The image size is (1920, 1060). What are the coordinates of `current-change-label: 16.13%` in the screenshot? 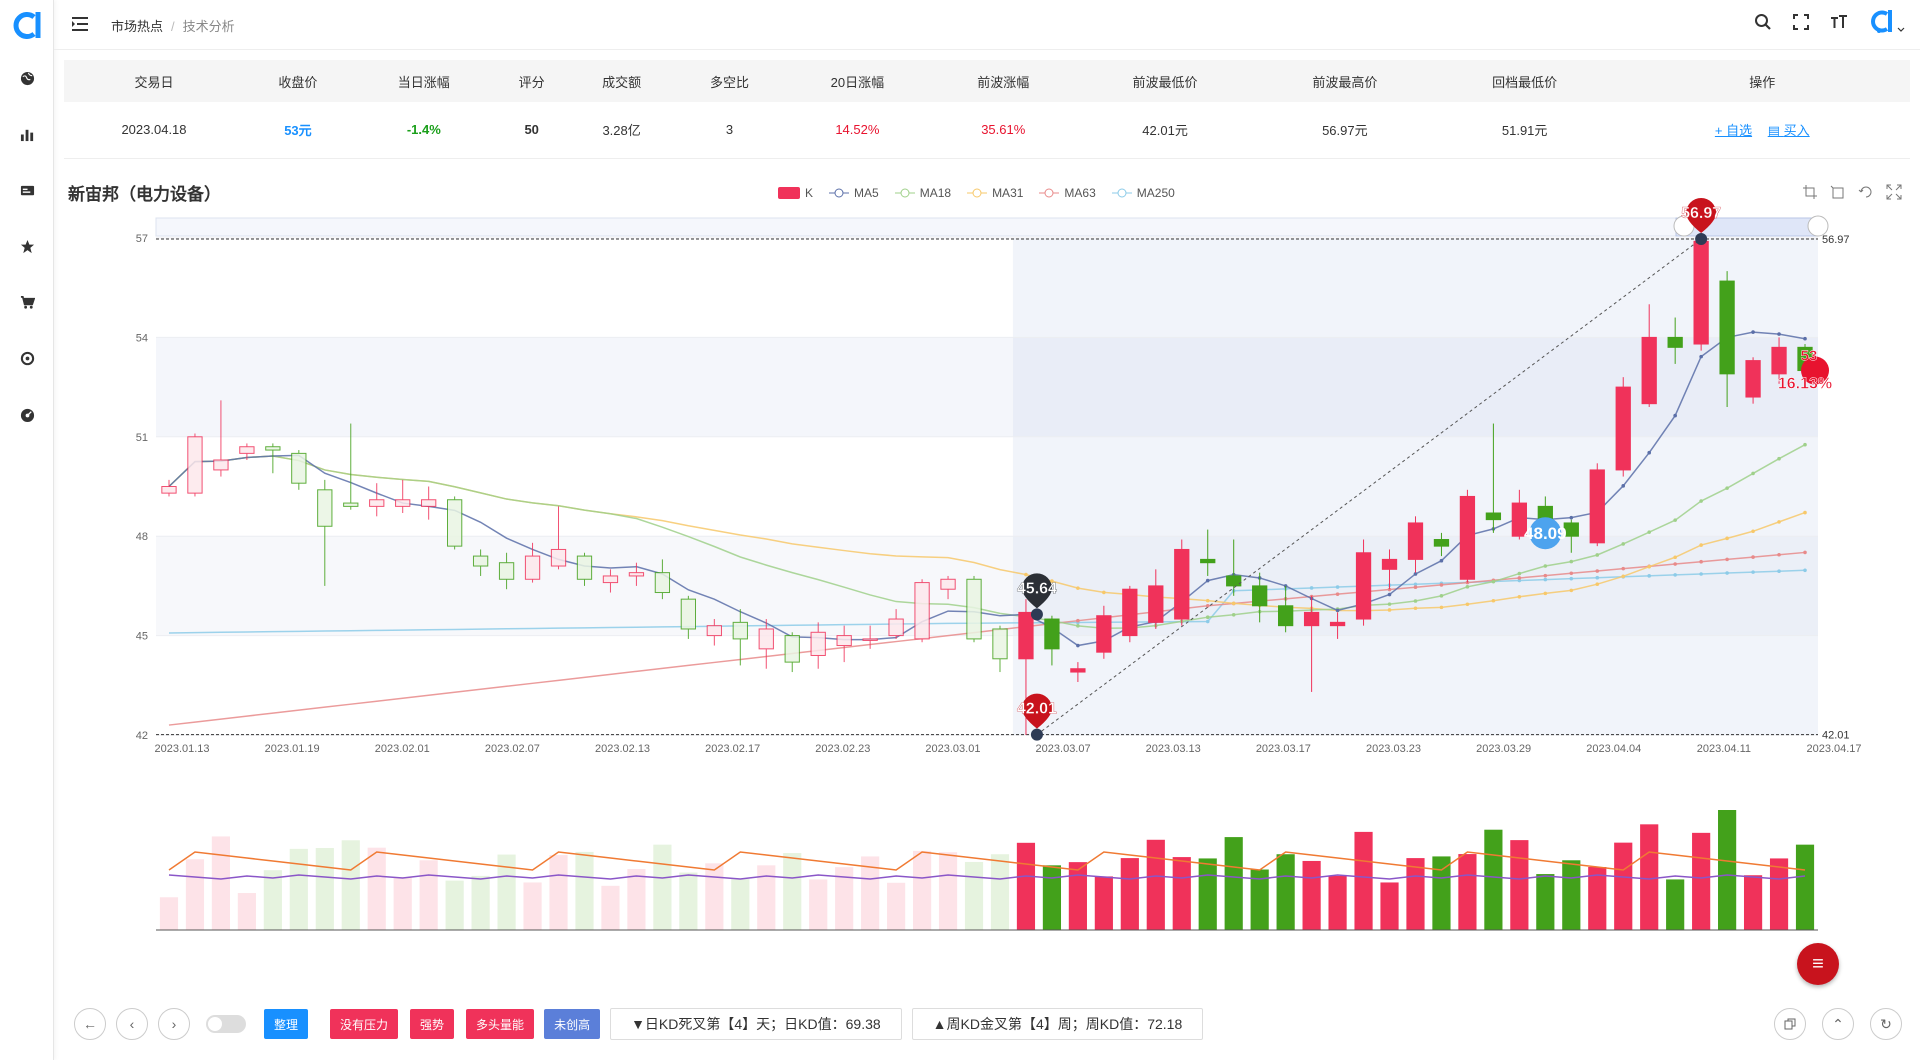 It's located at (1805, 384).